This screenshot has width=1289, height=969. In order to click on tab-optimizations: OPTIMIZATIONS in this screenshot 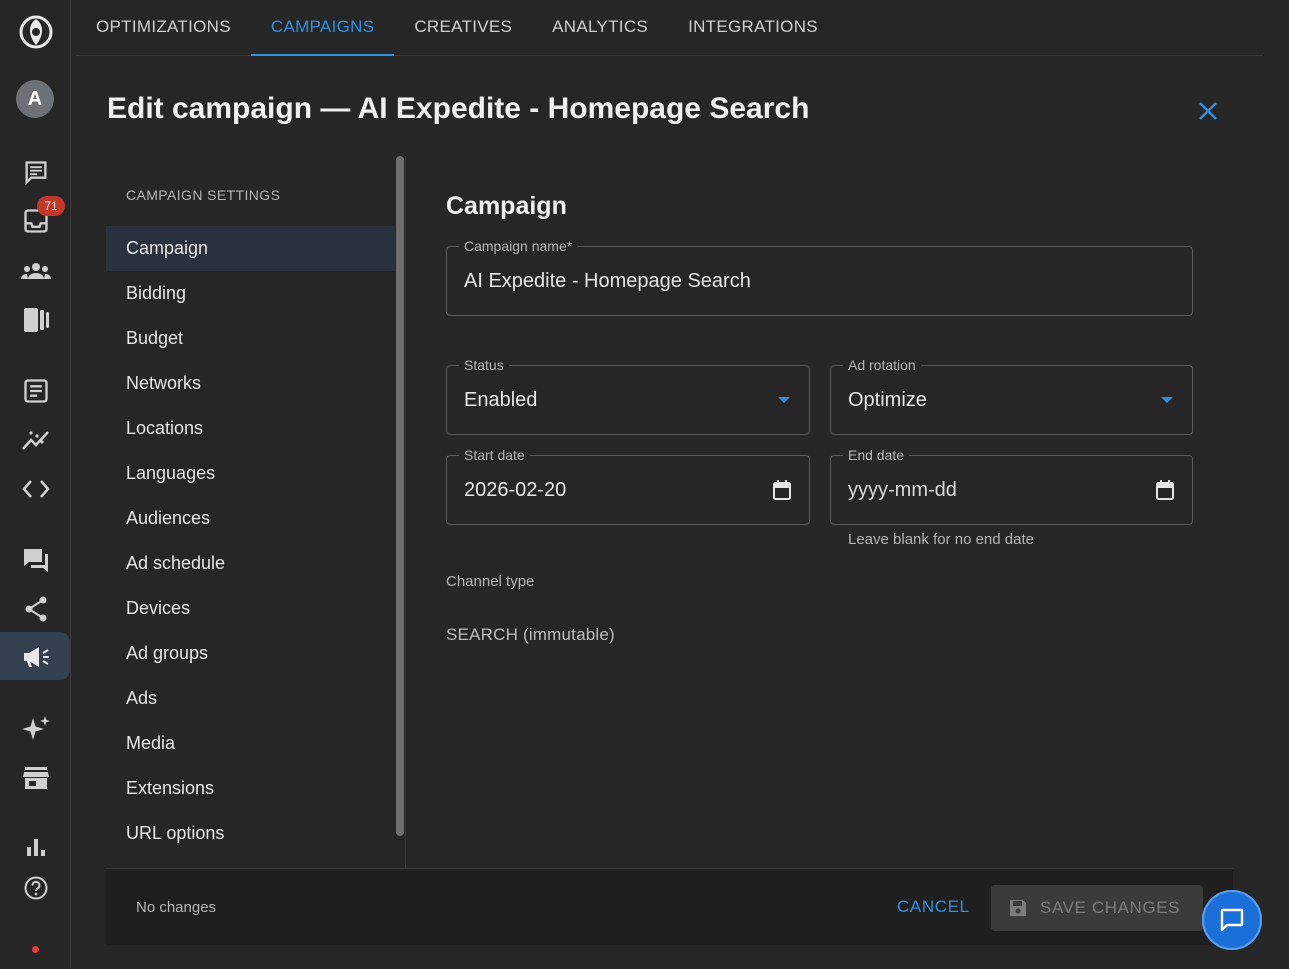, I will do `click(163, 27)`.